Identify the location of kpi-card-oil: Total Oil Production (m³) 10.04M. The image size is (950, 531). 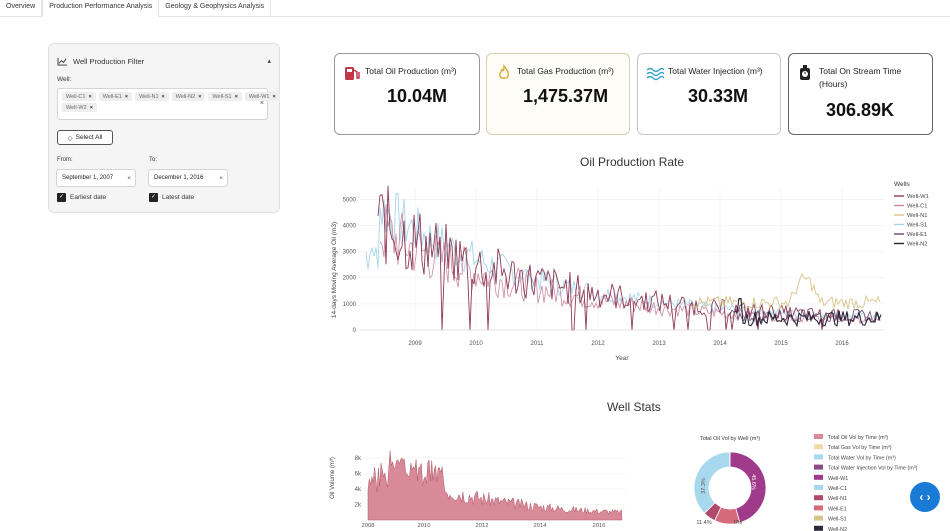
(407, 94).